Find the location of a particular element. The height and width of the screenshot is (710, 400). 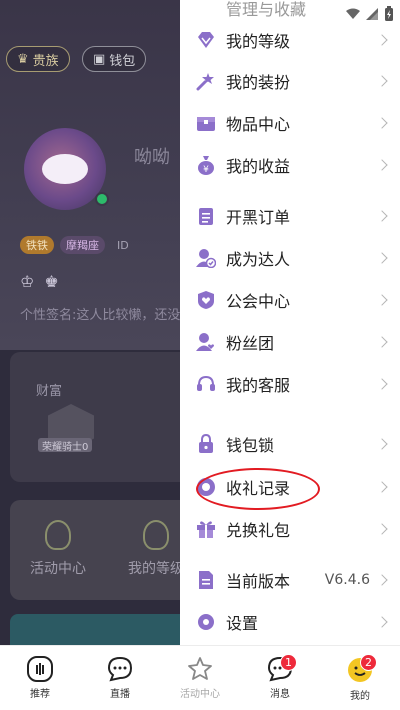

menu-label: 钱包锁 is located at coordinates (250, 445).